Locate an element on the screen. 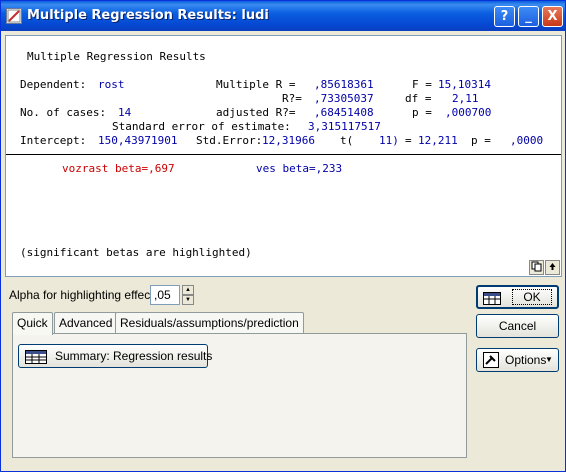 This screenshot has height=472, width=566. std-error-value: 12,31966 is located at coordinates (288, 140).